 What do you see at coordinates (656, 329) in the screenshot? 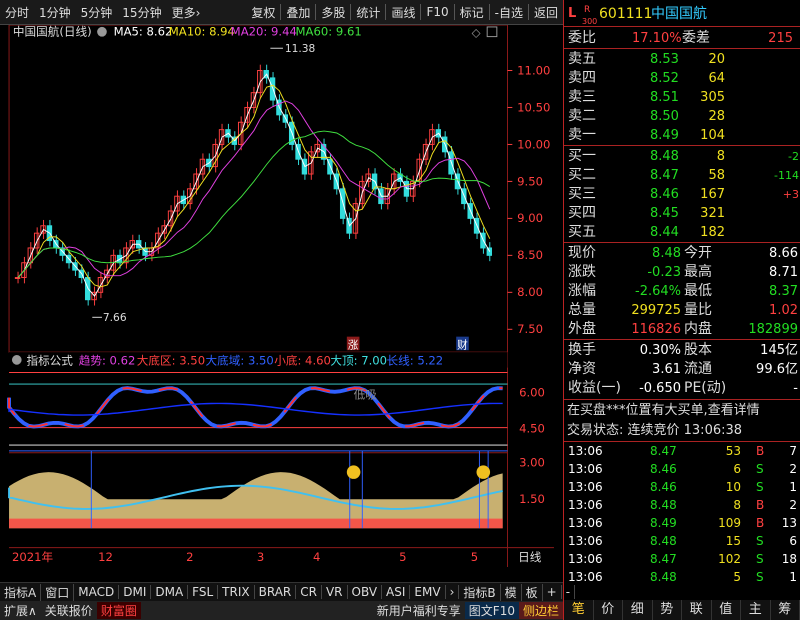
I see `stat-value: 116826` at bounding box center [656, 329].